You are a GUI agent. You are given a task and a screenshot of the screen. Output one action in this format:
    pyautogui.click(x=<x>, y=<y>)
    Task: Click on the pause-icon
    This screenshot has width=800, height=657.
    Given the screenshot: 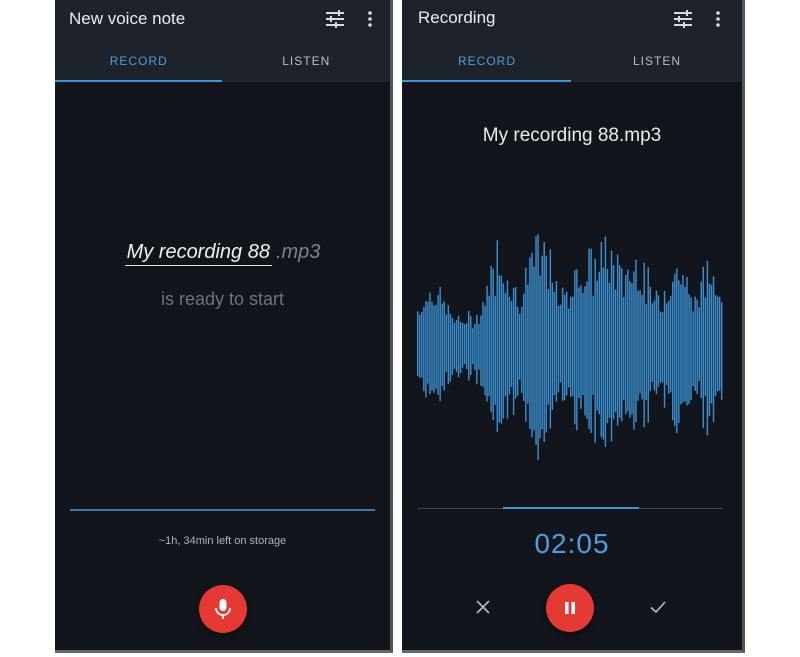 What is the action you would take?
    pyautogui.click(x=570, y=608)
    